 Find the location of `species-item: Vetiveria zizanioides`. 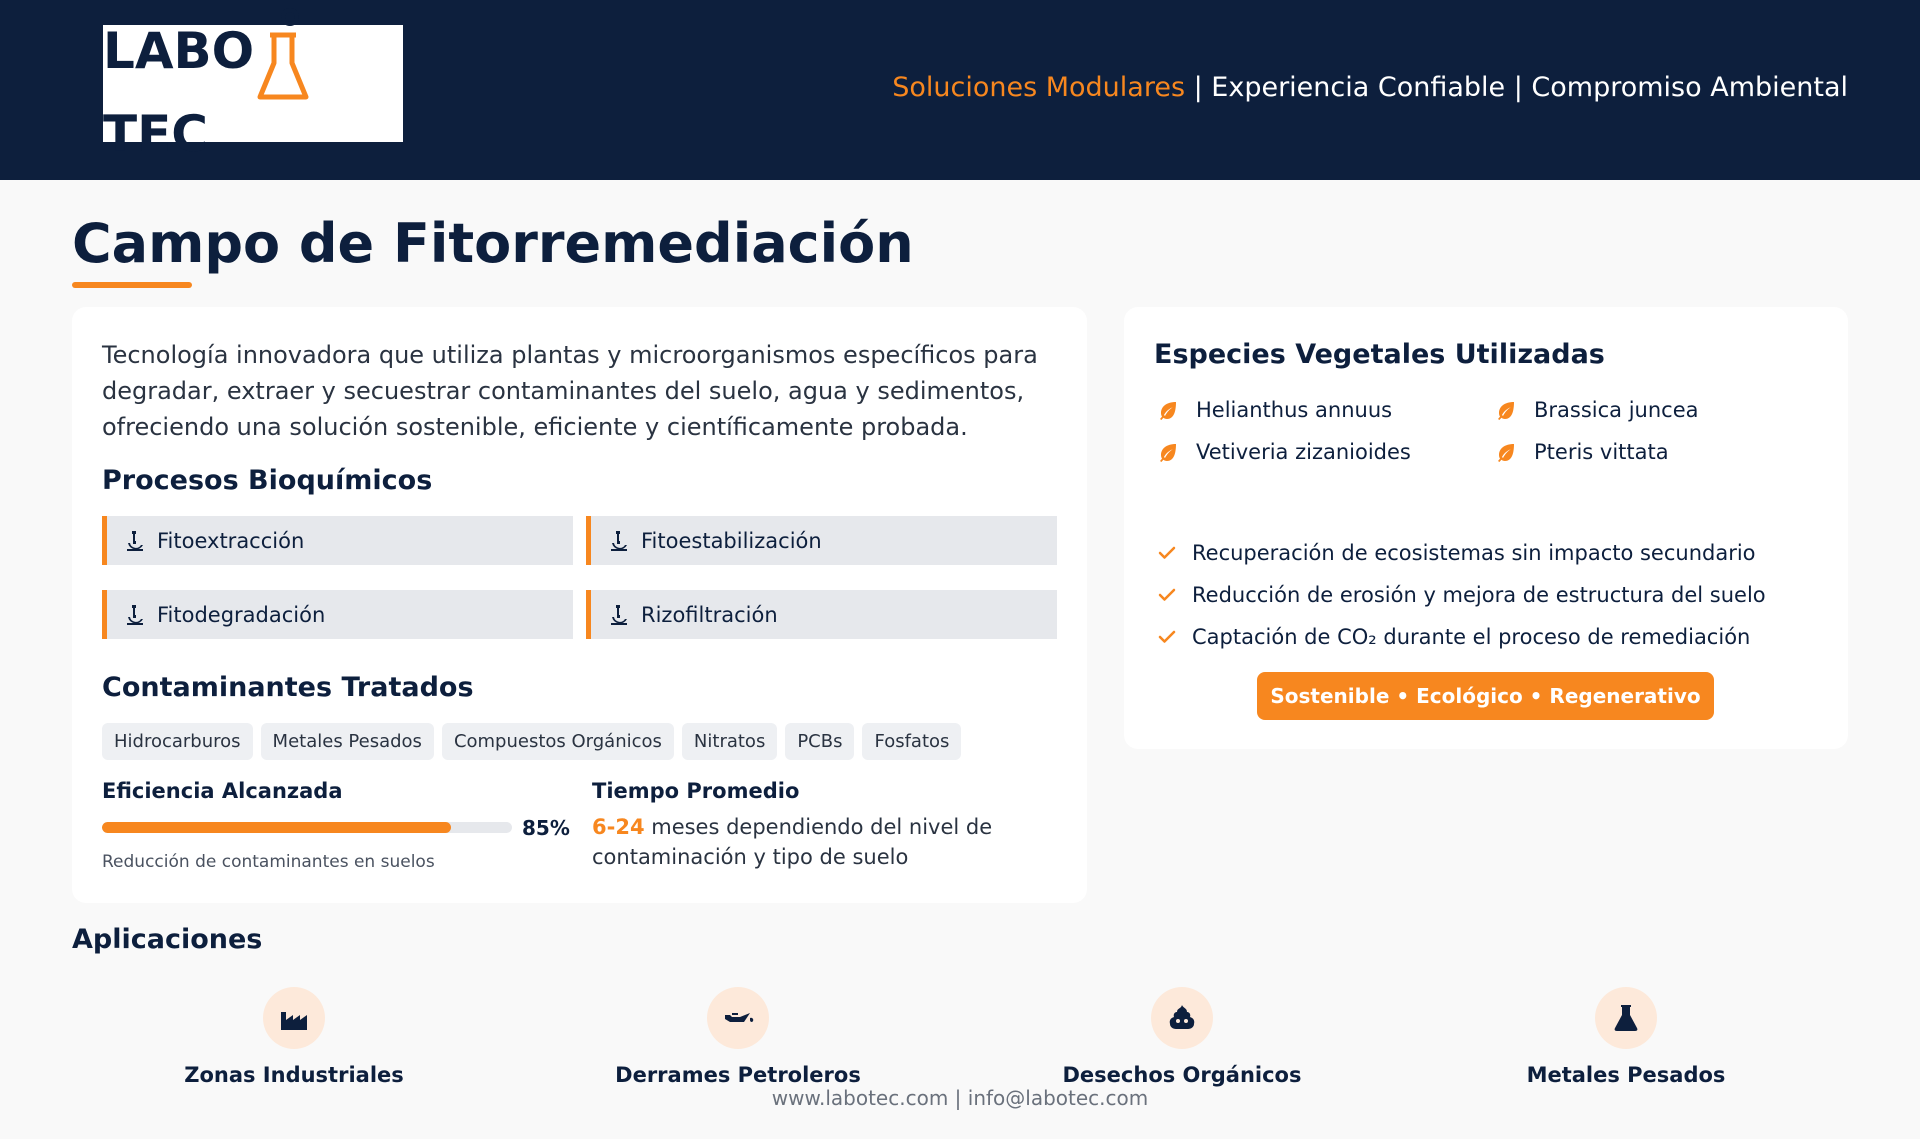

species-item: Vetiveria zizanioides is located at coordinates (1284, 452).